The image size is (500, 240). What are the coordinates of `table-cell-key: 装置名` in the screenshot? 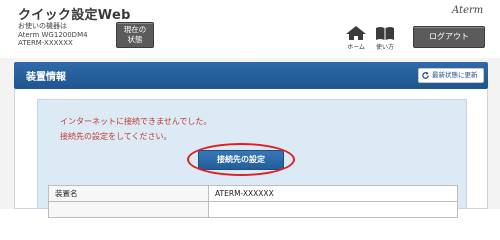 It's located at (128, 193).